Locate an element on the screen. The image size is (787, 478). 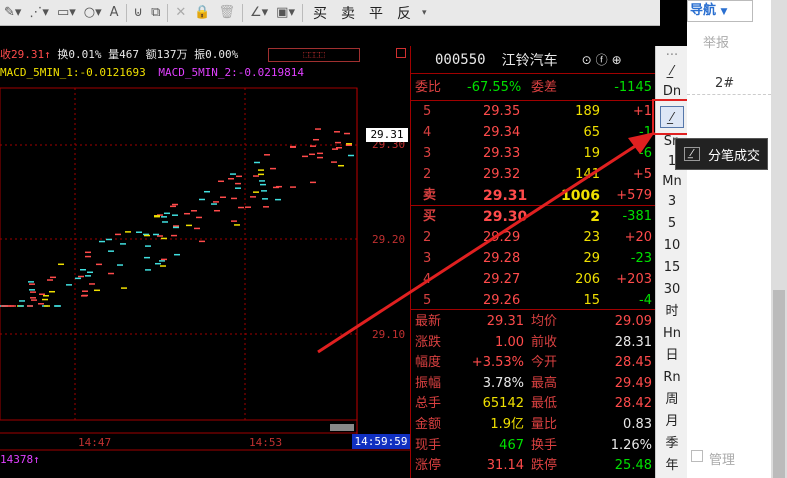
scroll-down-icon: ⊕ is located at coordinates (617, 60).